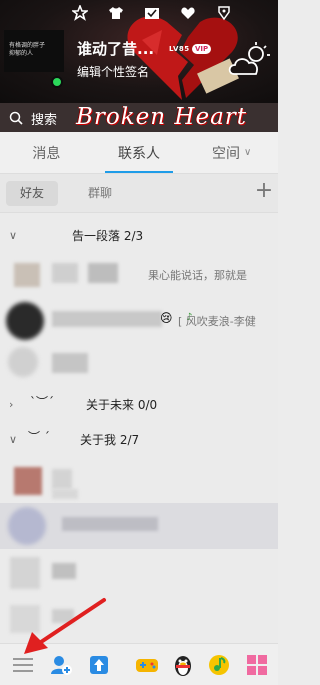  I want to click on contact-status: [ 风吹麦浪-李健, so click(217, 321).